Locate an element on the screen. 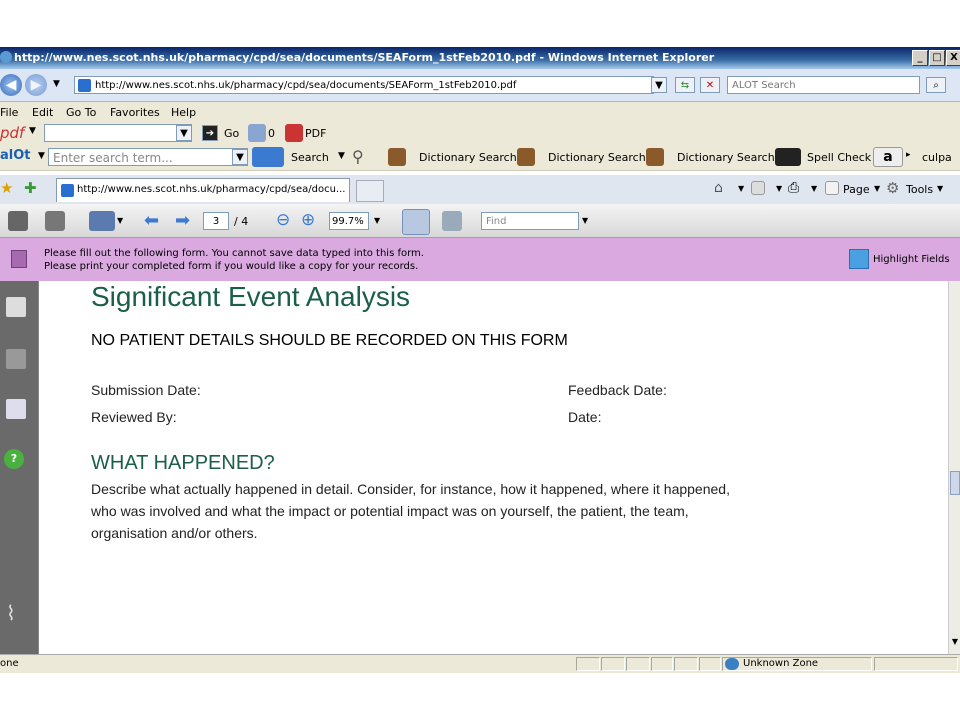  page-number-input: 3 is located at coordinates (216, 221).